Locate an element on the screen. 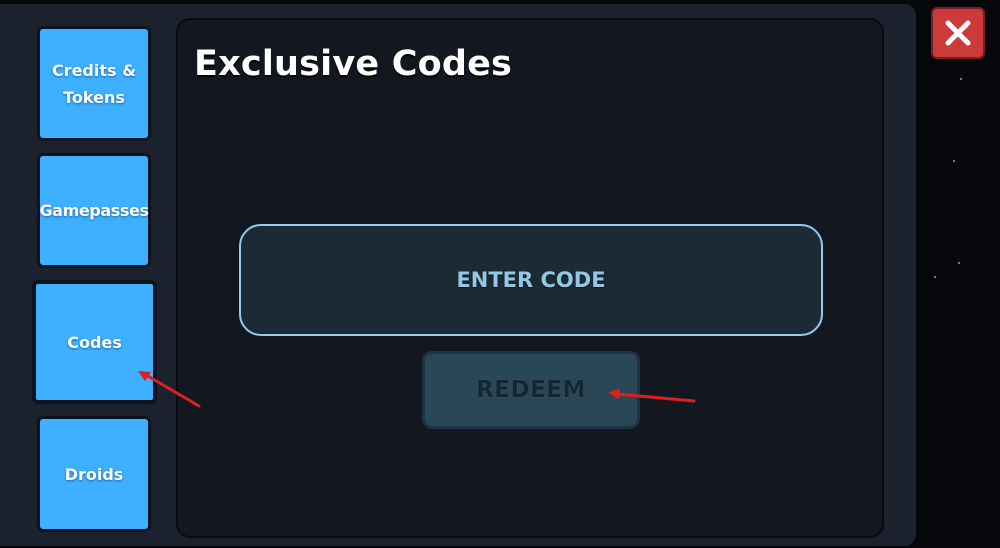 The height and width of the screenshot is (548, 1000). sidebar-tab-label: Codes is located at coordinates (94, 342).